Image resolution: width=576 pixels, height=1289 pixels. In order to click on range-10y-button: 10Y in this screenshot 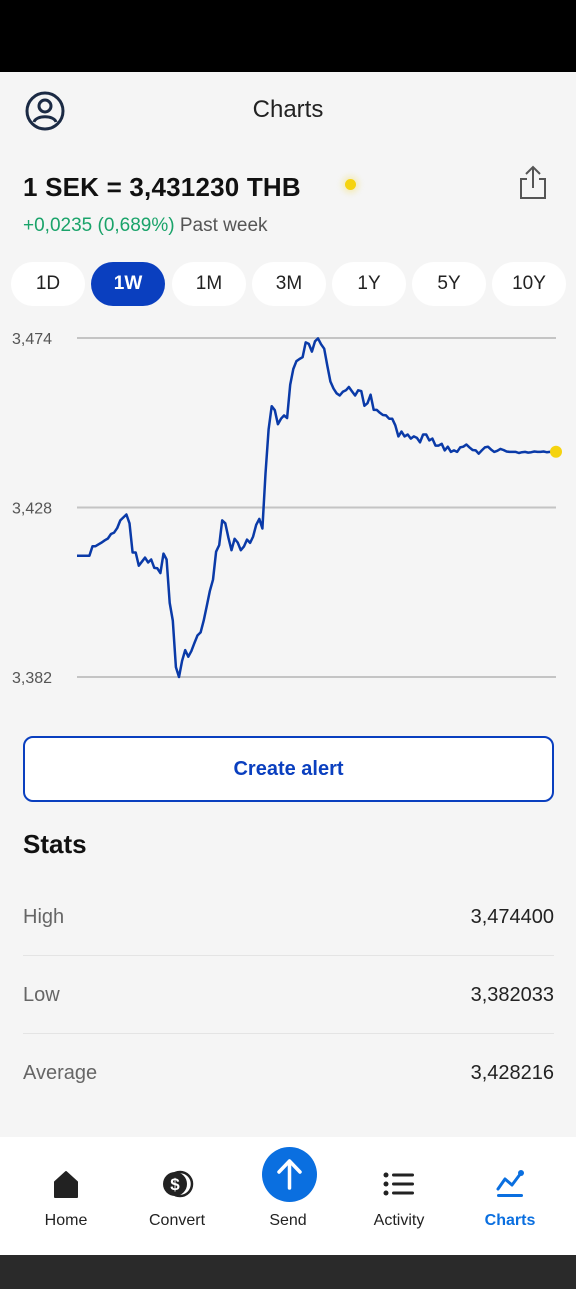, I will do `click(529, 284)`.